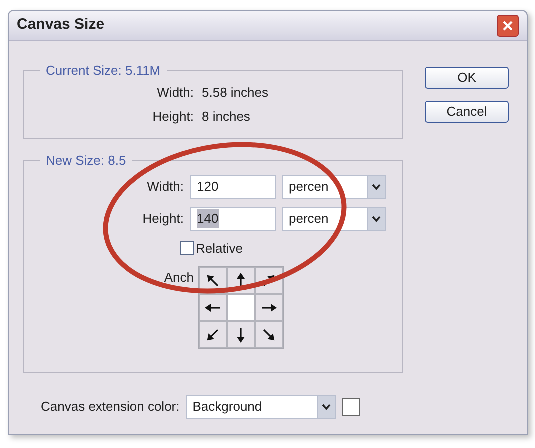 This screenshot has height=448, width=535. Describe the element at coordinates (103, 70) in the screenshot. I see `group-legend: Current Size: 5.11M` at that location.